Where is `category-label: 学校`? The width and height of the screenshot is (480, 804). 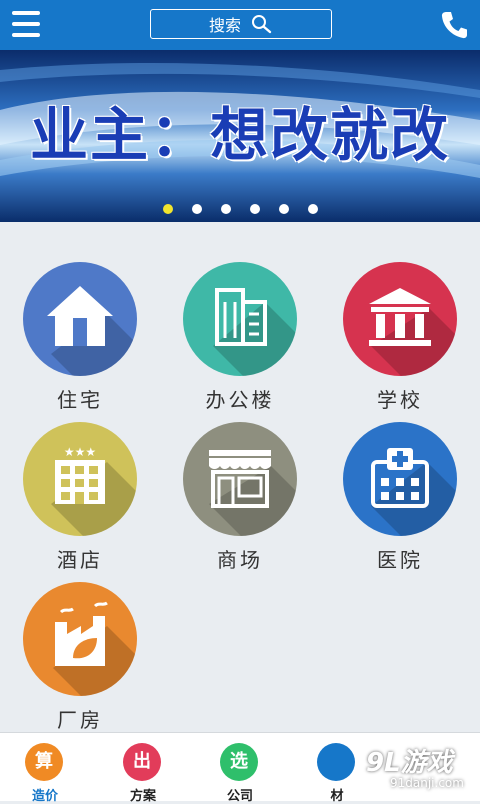 category-label: 学校 is located at coordinates (400, 400).